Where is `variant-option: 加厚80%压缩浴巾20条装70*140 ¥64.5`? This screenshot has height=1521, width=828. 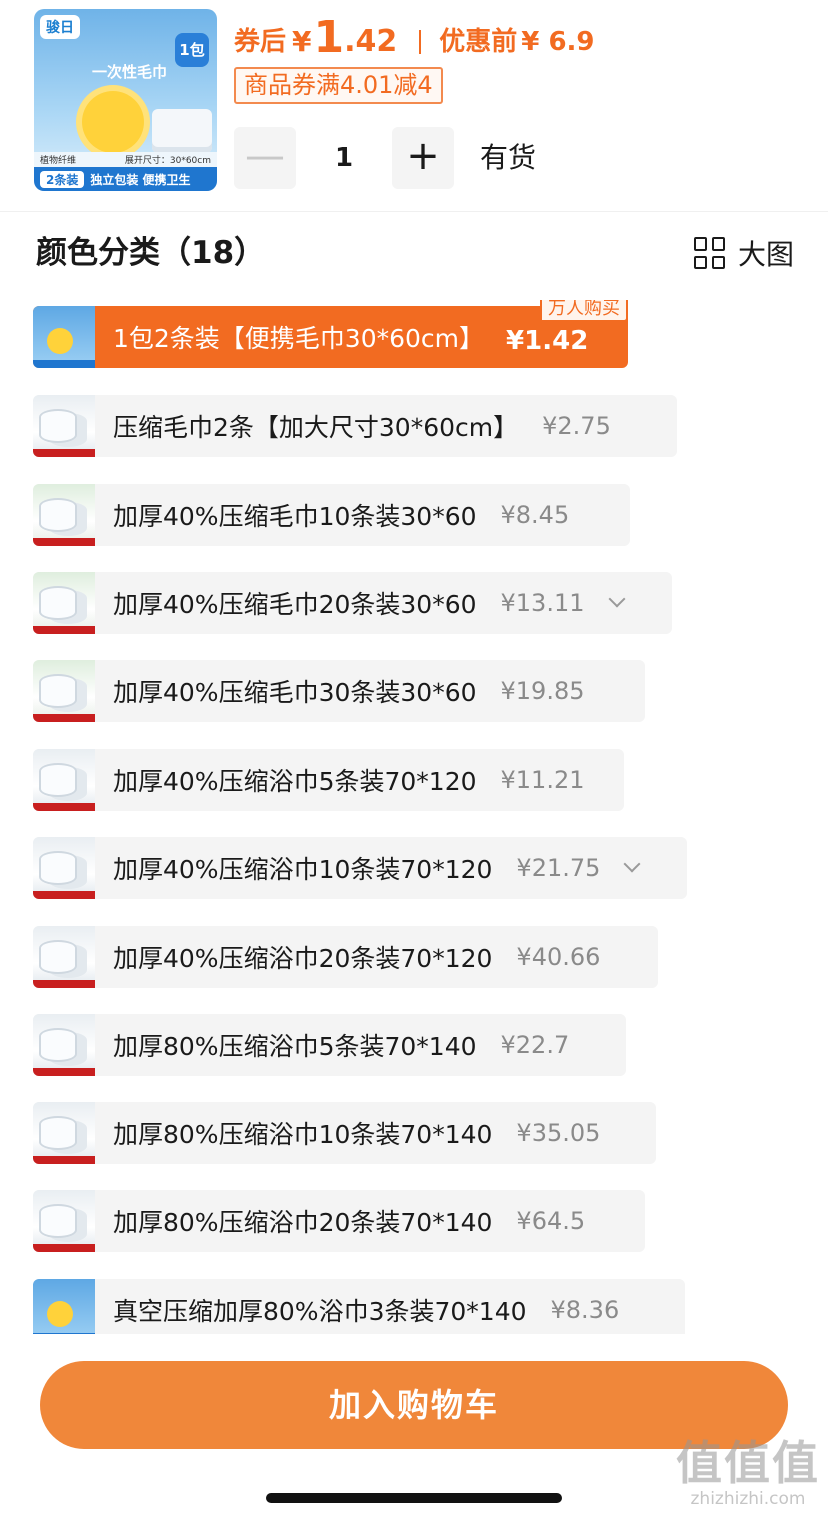
variant-option: 加厚80%压缩浴巾20条装70*140 ¥64.5 is located at coordinates (339, 1221).